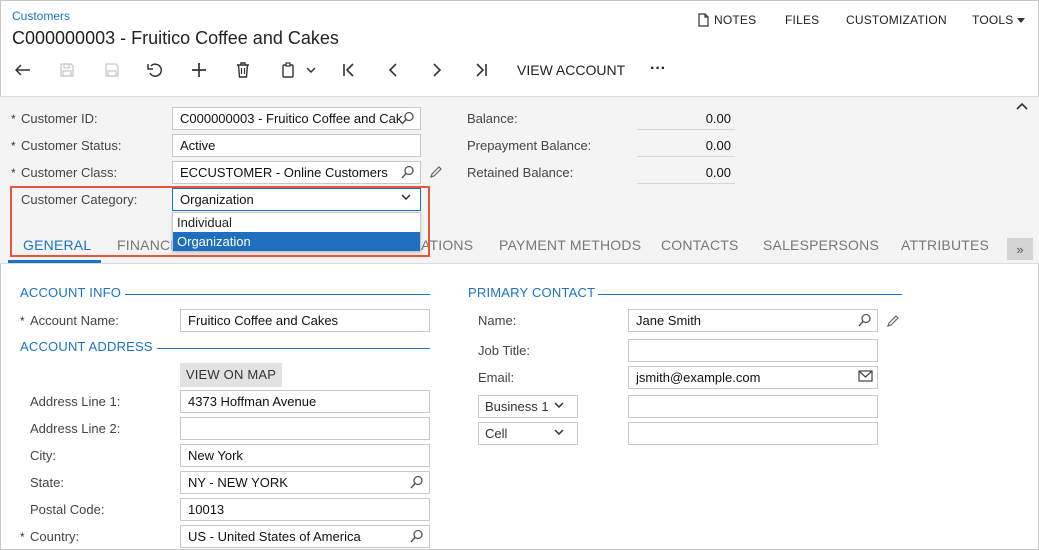  I want to click on mail-icon, so click(865, 377).